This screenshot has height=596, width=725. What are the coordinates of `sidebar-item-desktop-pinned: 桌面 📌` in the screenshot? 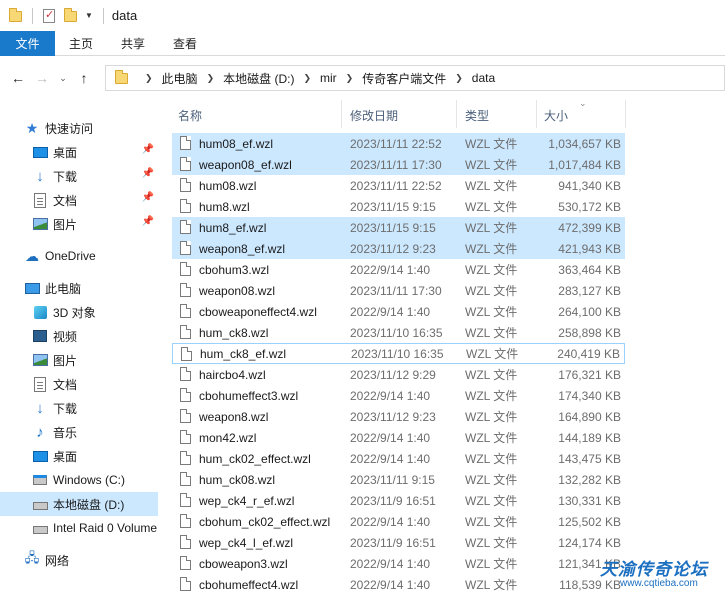 It's located at (79, 152).